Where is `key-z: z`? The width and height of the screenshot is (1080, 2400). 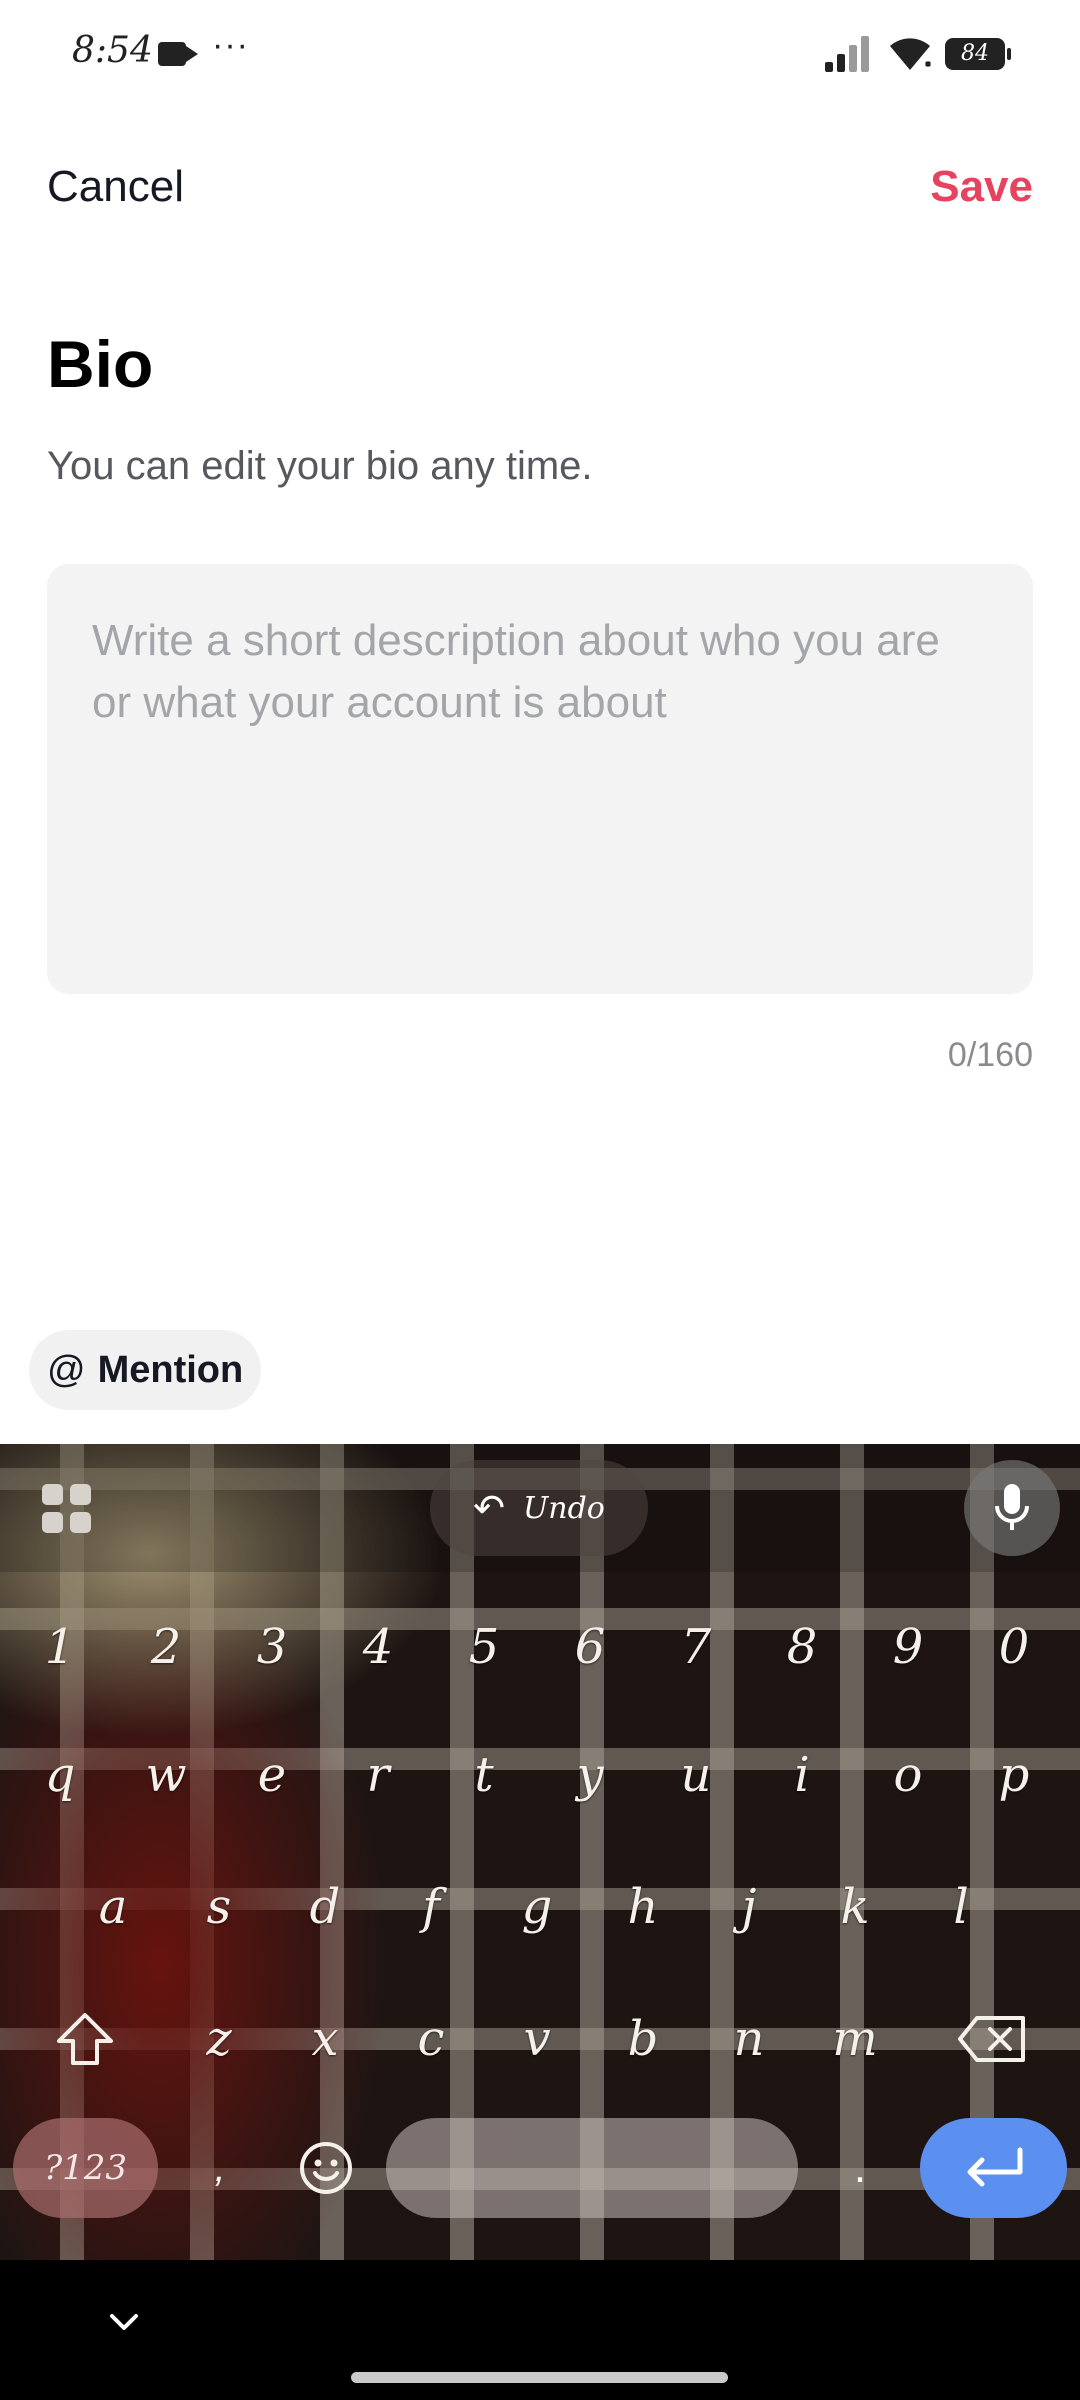 key-z: z is located at coordinates (219, 2039).